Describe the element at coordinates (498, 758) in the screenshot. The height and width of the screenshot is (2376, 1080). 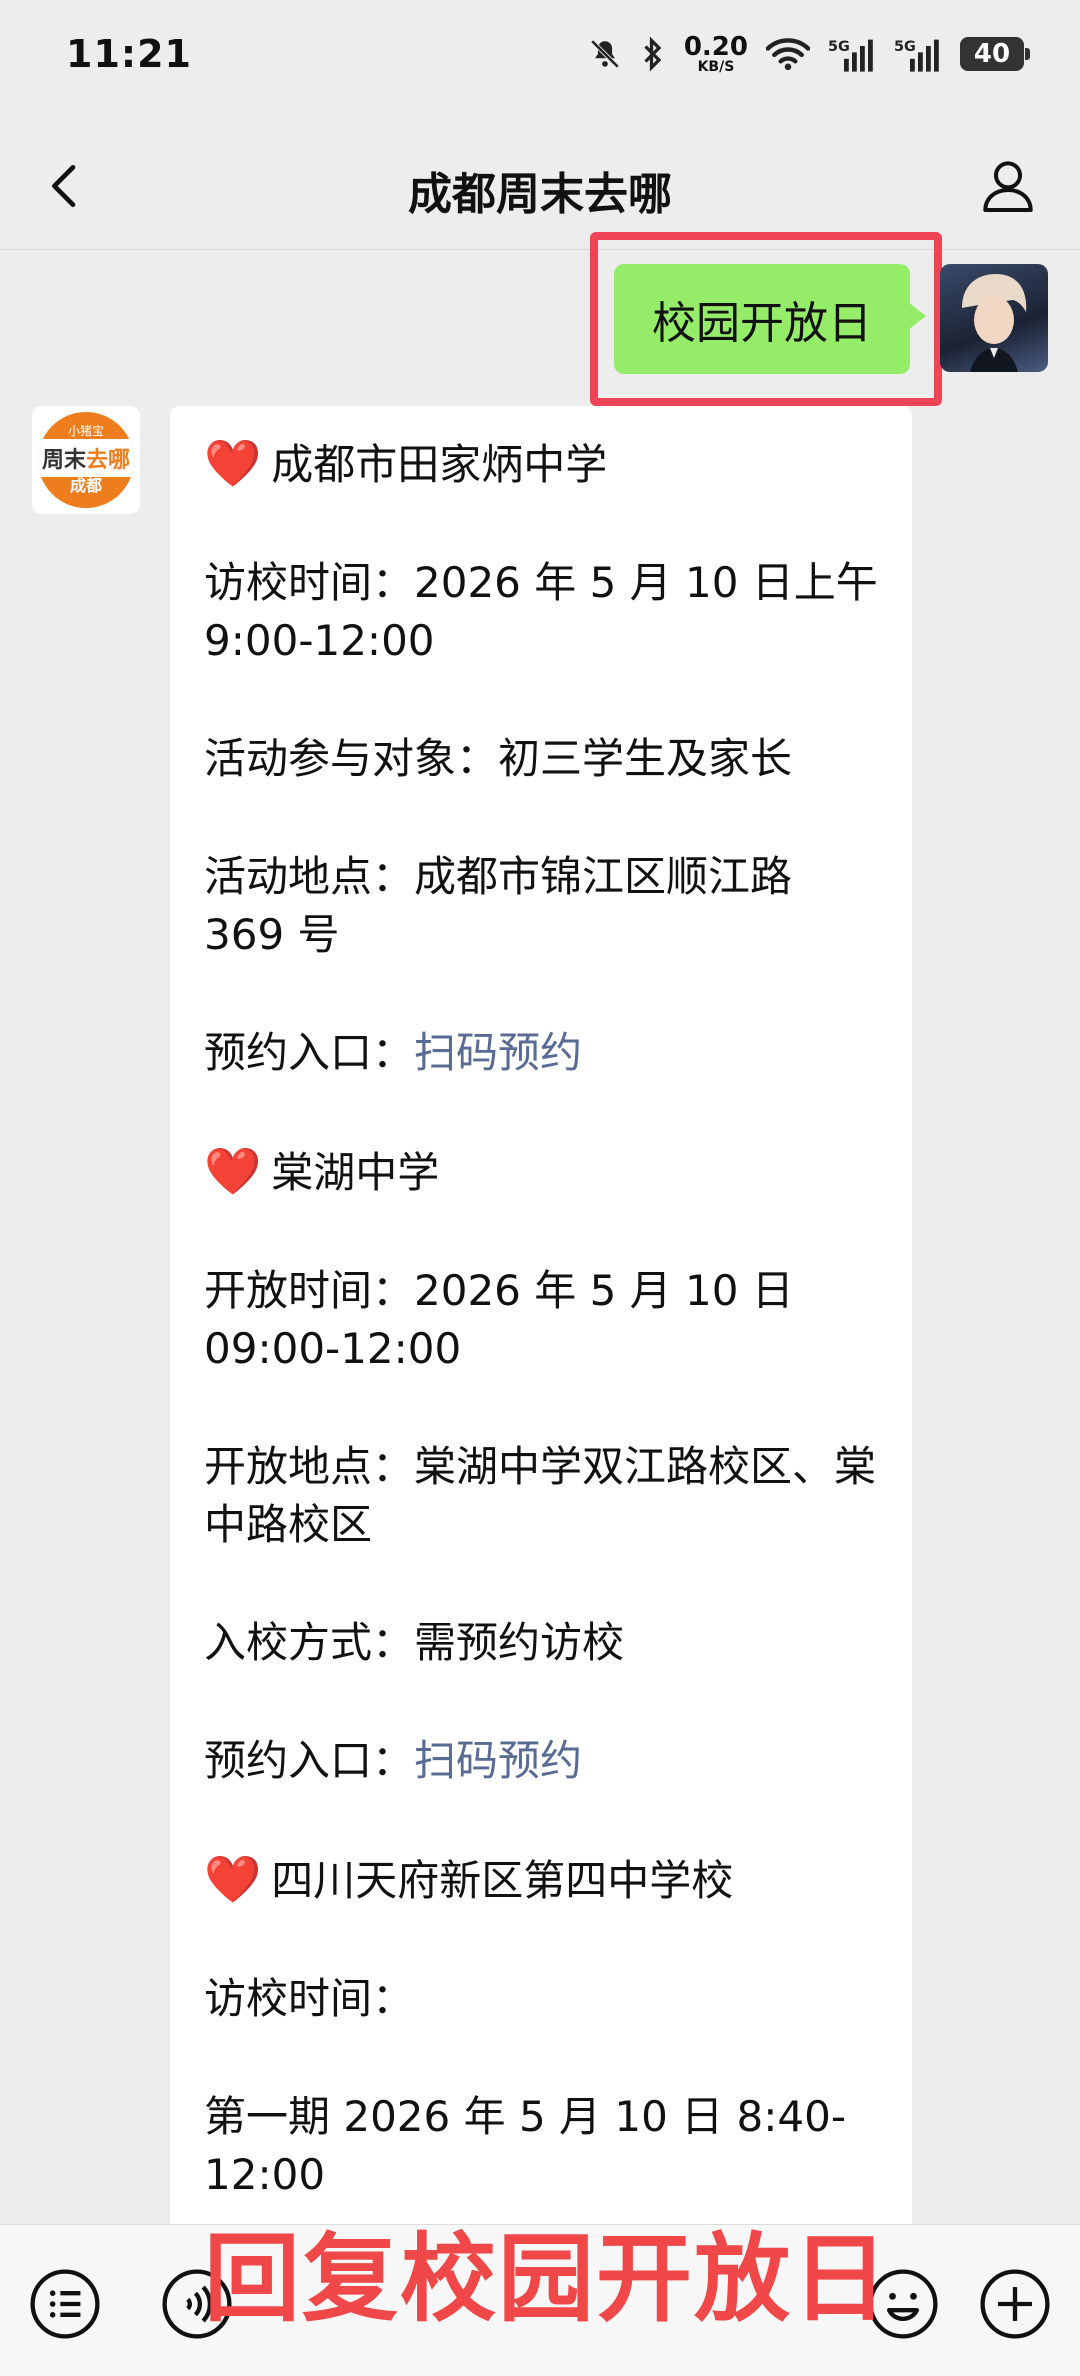
I see `audience: 活动参与对象：初三学生及家长` at that location.